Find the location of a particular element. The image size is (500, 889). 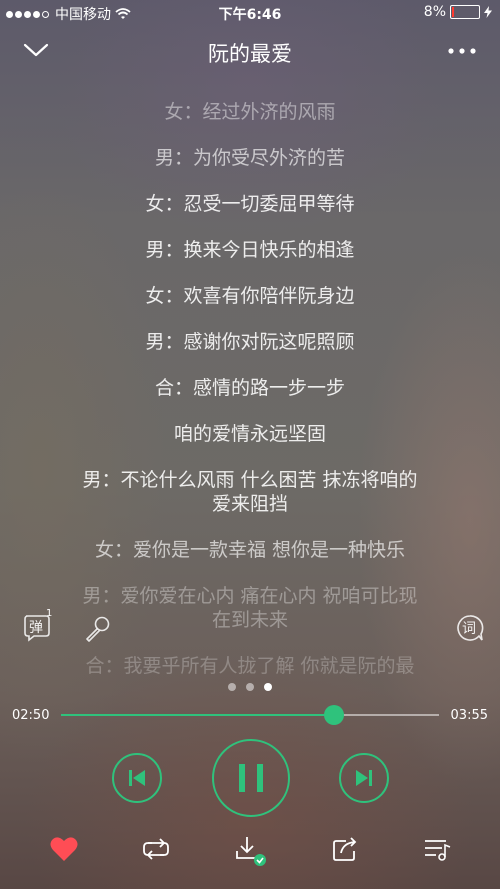

pause-icon is located at coordinates (251, 778).